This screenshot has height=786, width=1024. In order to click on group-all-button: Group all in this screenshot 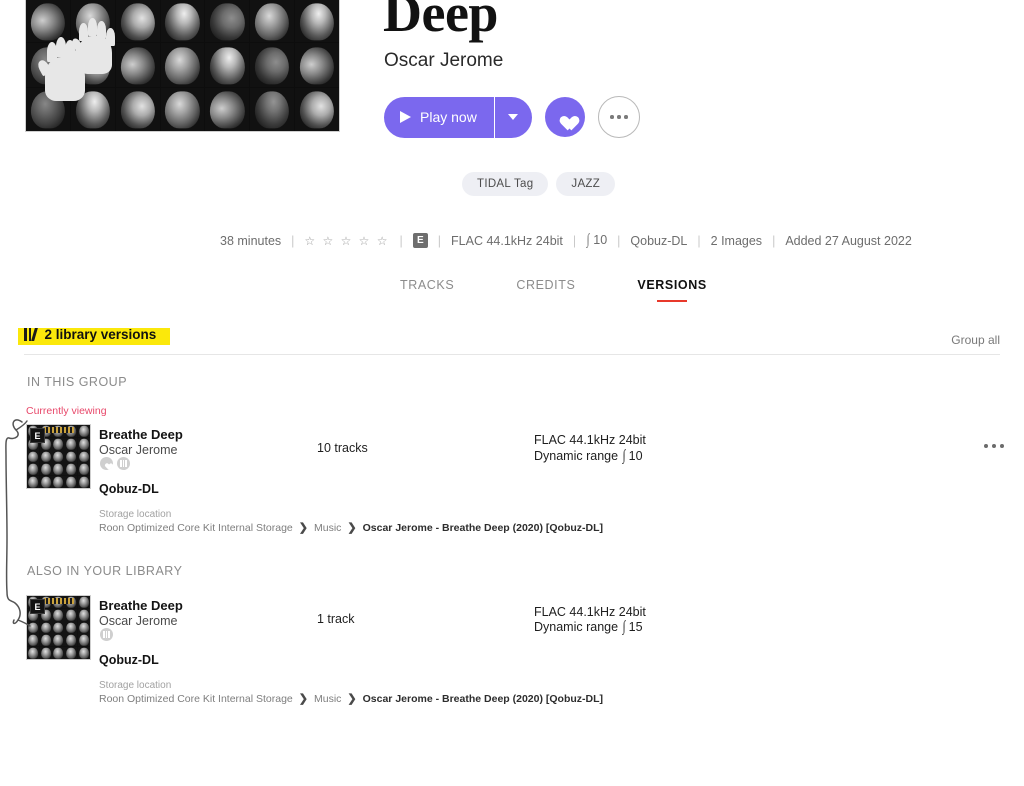, I will do `click(975, 340)`.